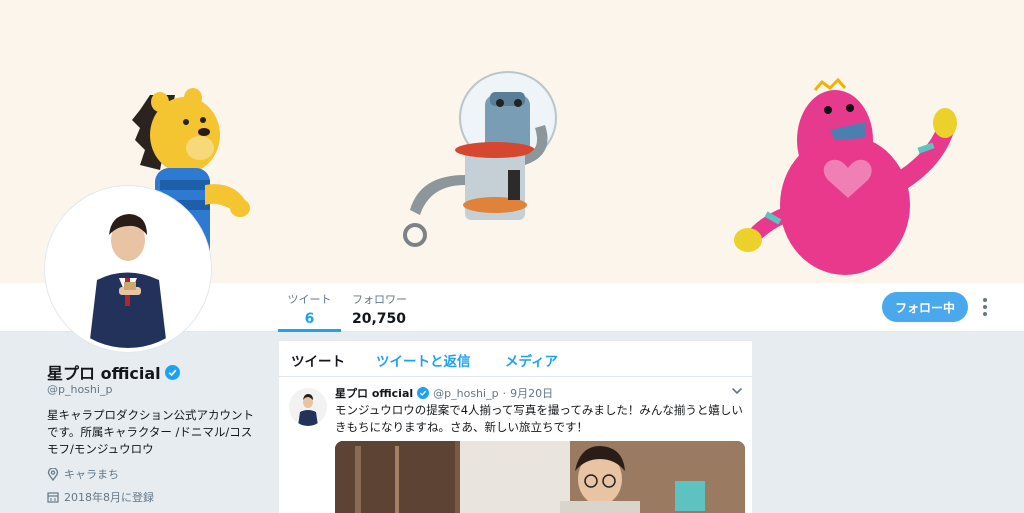  Describe the element at coordinates (423, 360) in the screenshot. I see `tab-tweets-and-replies: ツイートと返信` at that location.